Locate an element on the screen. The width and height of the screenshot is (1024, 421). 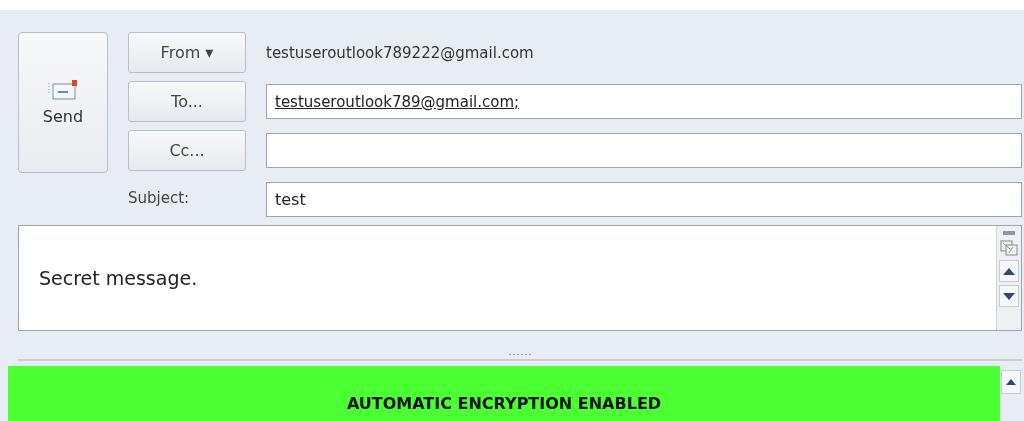
from-address: testuseroutlook789222@gmail.com is located at coordinates (400, 52).